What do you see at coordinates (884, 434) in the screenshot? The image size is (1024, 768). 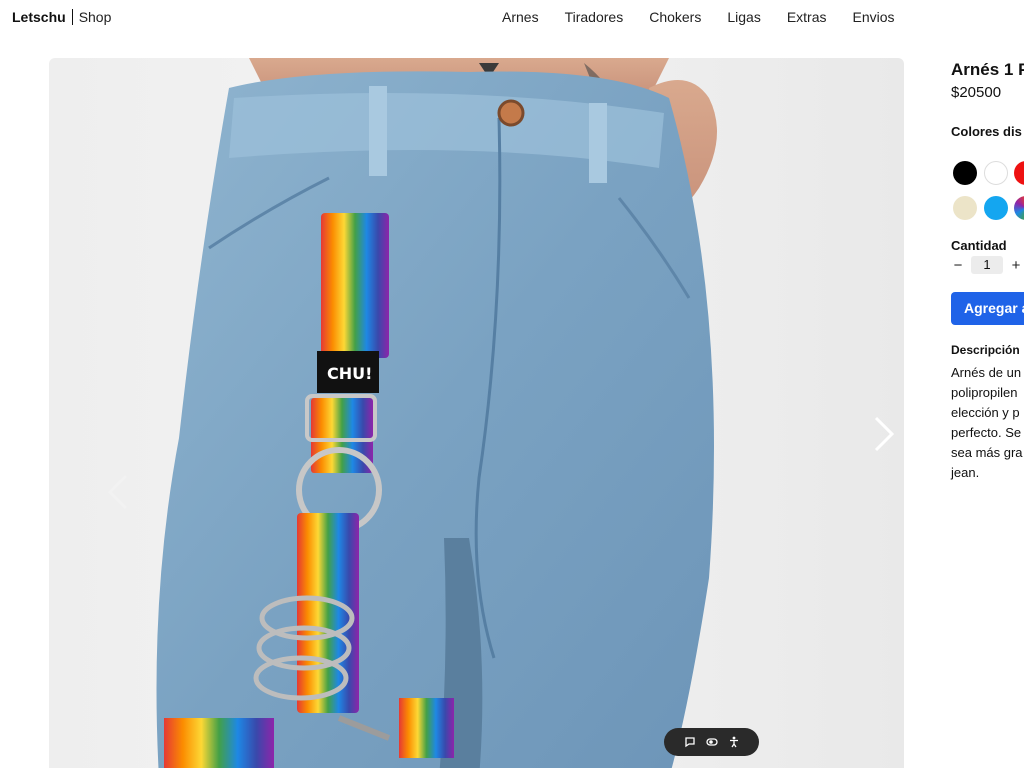 I see `chevron-right-icon` at bounding box center [884, 434].